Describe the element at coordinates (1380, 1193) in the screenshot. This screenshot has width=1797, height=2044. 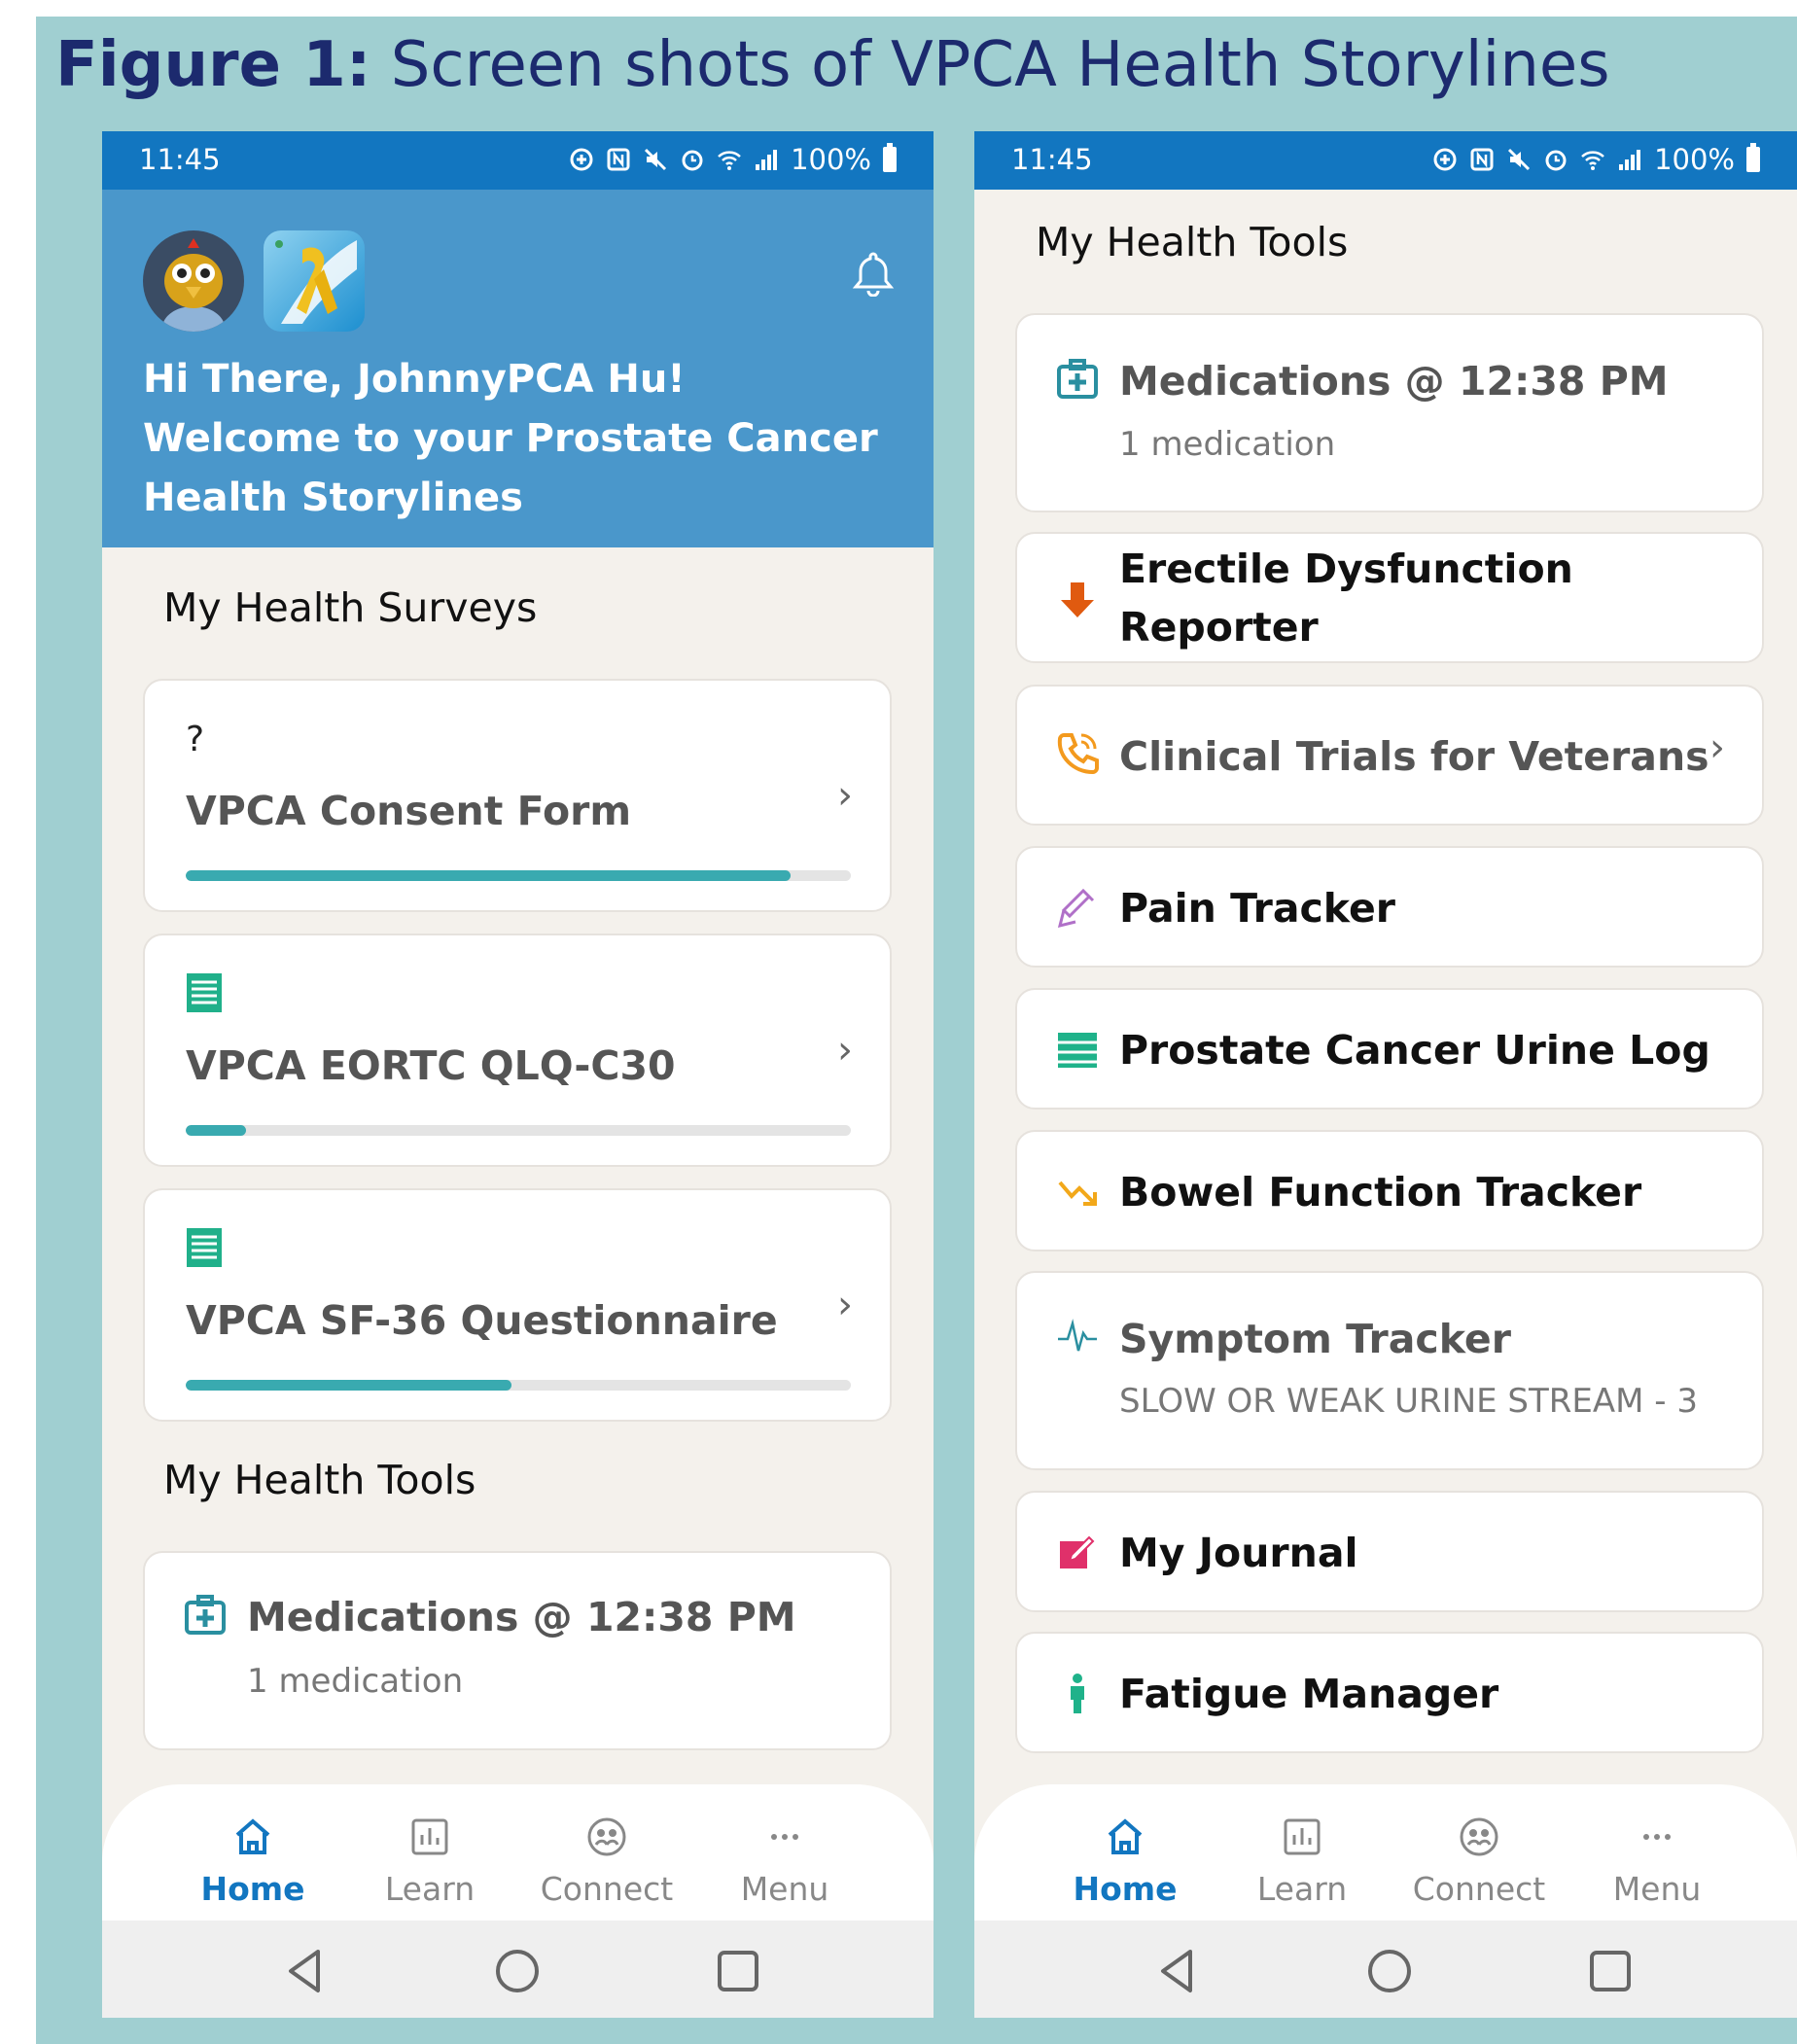
I see `tool-title: Bowel Function Tracker` at that location.